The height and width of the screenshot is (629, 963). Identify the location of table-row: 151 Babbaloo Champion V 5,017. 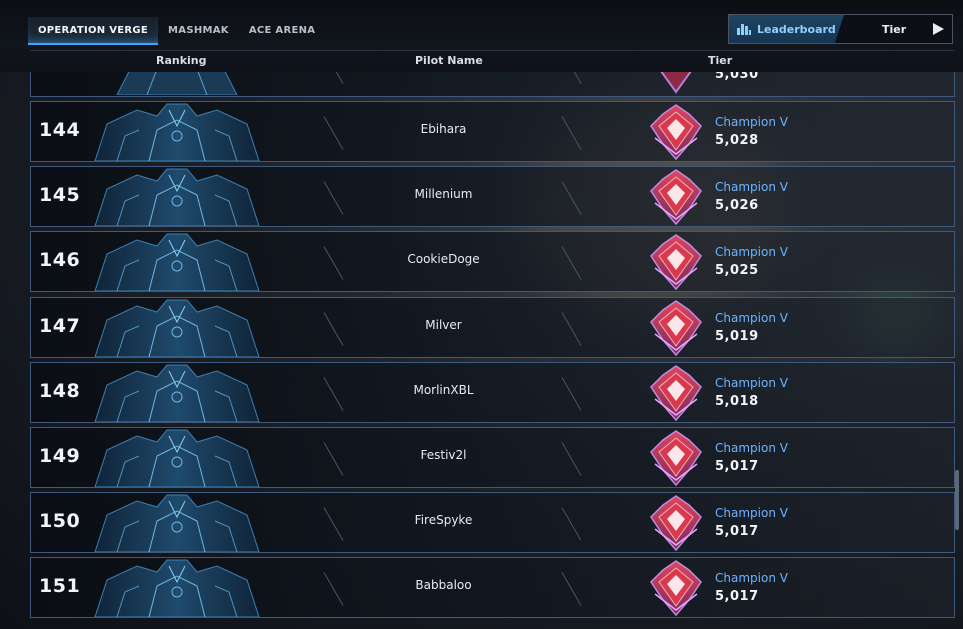
(492, 587).